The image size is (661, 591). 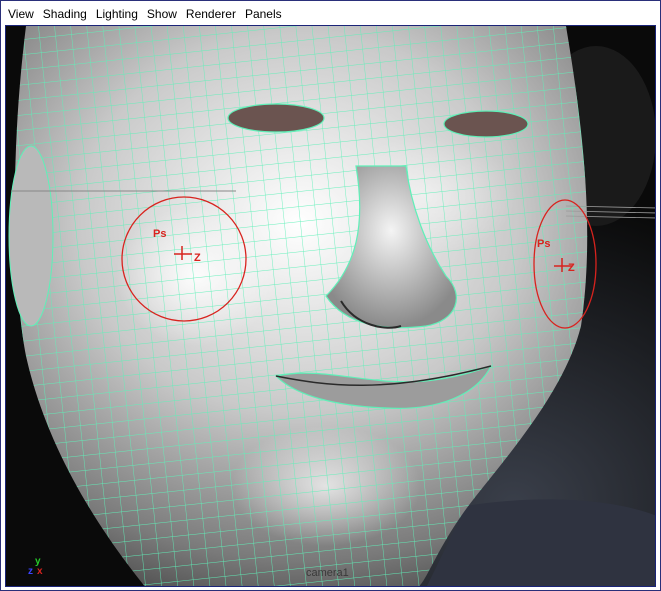 What do you see at coordinates (30, 571) in the screenshot?
I see `axis-z-label: z` at bounding box center [30, 571].